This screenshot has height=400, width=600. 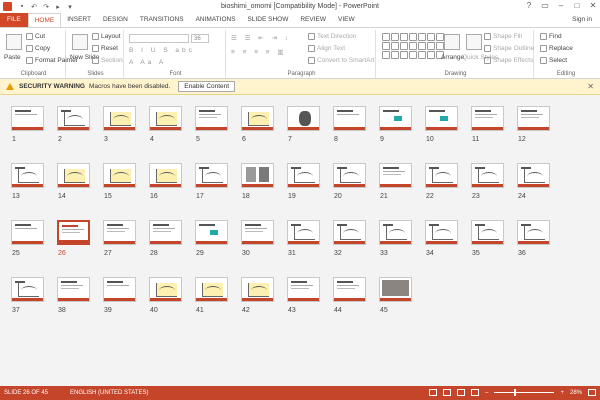 What do you see at coordinates (38, 48) in the screenshot?
I see `copy-button: Copy` at bounding box center [38, 48].